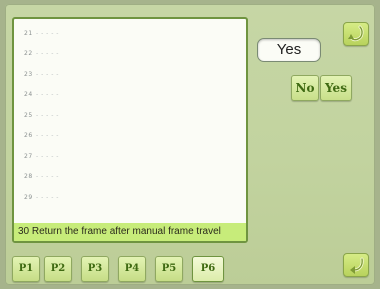 The image size is (380, 289). What do you see at coordinates (130, 177) in the screenshot?
I see `list-item: 28- - - - -` at bounding box center [130, 177].